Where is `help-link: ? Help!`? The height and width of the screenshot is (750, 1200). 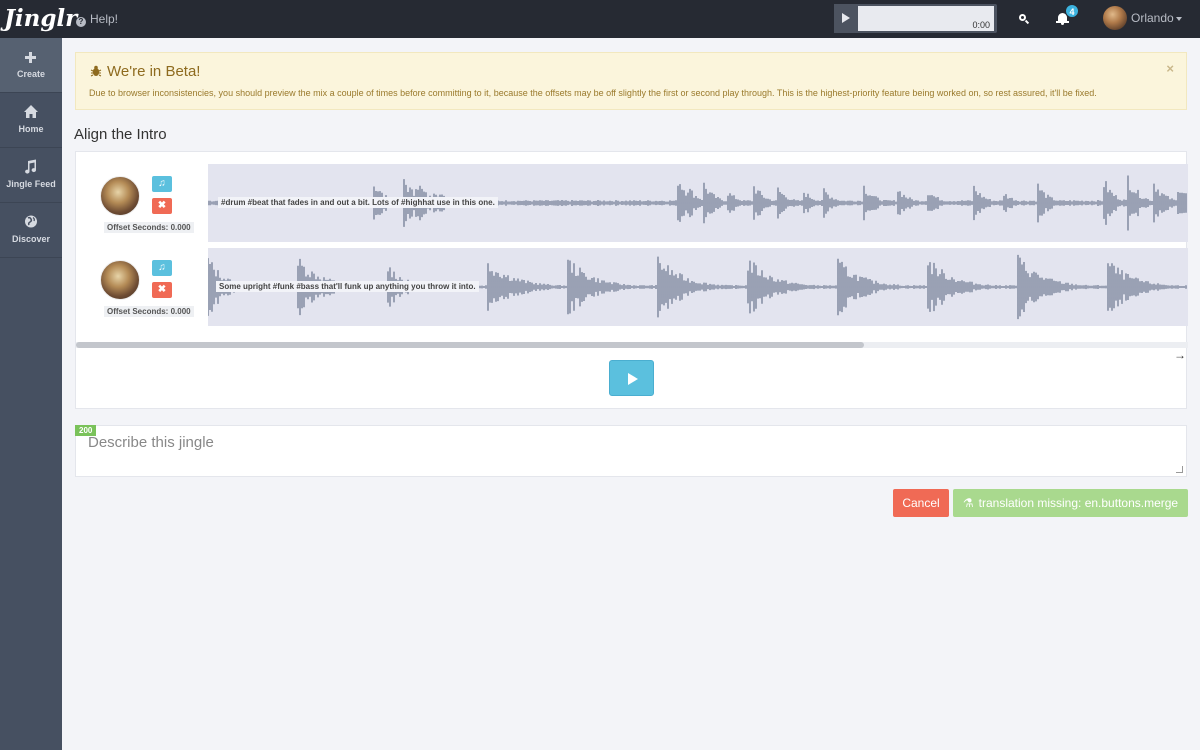
help-link: ? Help! is located at coordinates (97, 19).